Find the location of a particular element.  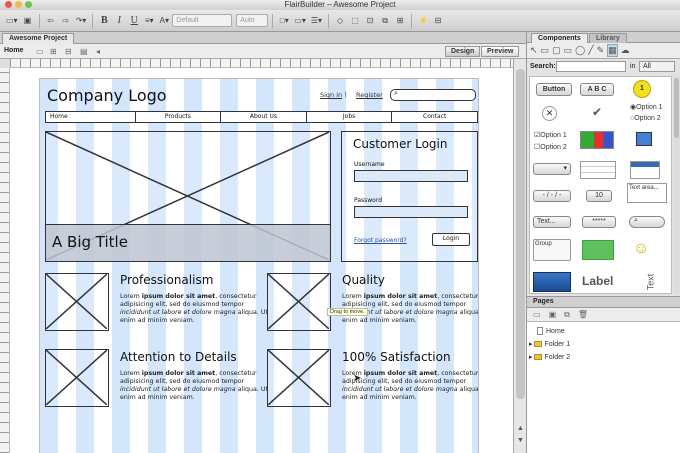

feature-title-professionalism: Professionalism is located at coordinates (166, 280).